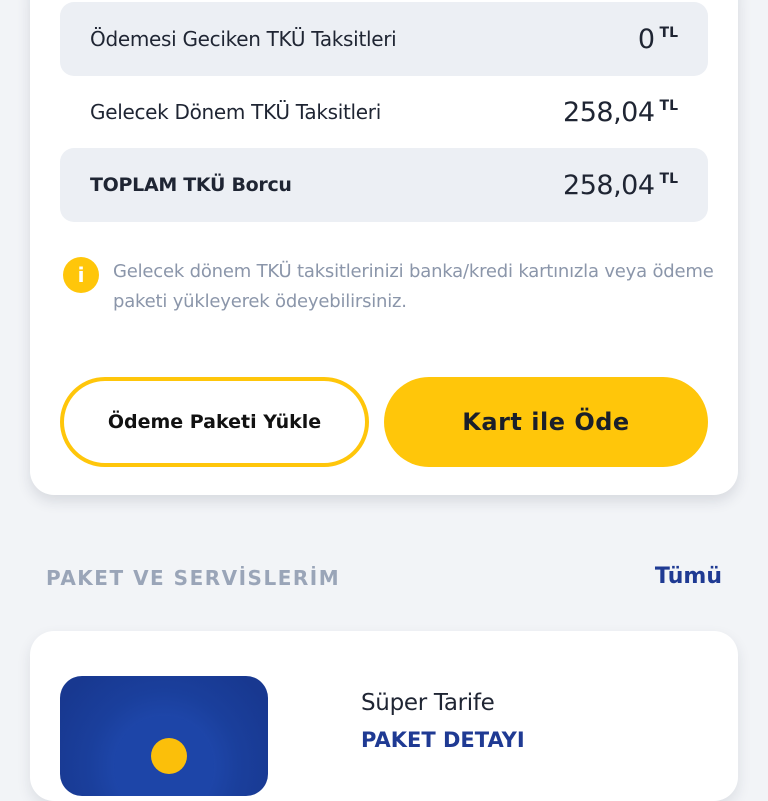 The width and height of the screenshot is (768, 801). What do you see at coordinates (546, 422) in the screenshot?
I see `pay-by-card-button: Kart ile Öde` at bounding box center [546, 422].